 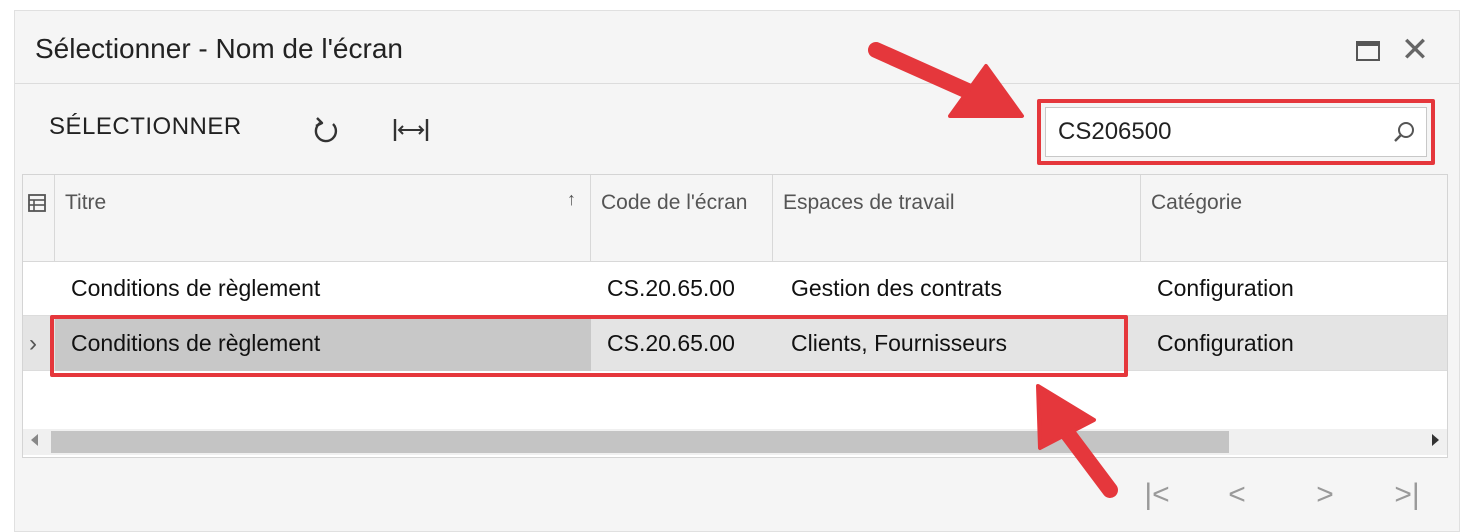 I want to click on column-settings-cell, so click(x=39, y=218).